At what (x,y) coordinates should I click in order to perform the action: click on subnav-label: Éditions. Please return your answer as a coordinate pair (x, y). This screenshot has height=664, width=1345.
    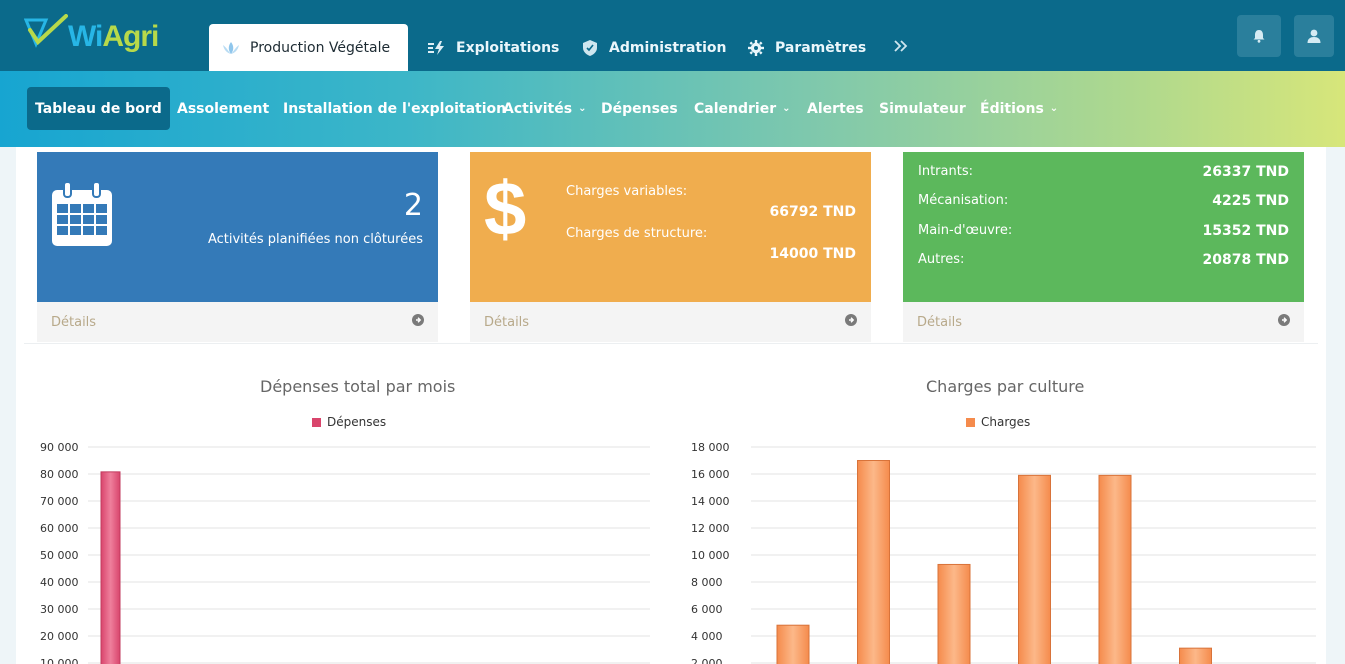
    Looking at the image, I should click on (1012, 108).